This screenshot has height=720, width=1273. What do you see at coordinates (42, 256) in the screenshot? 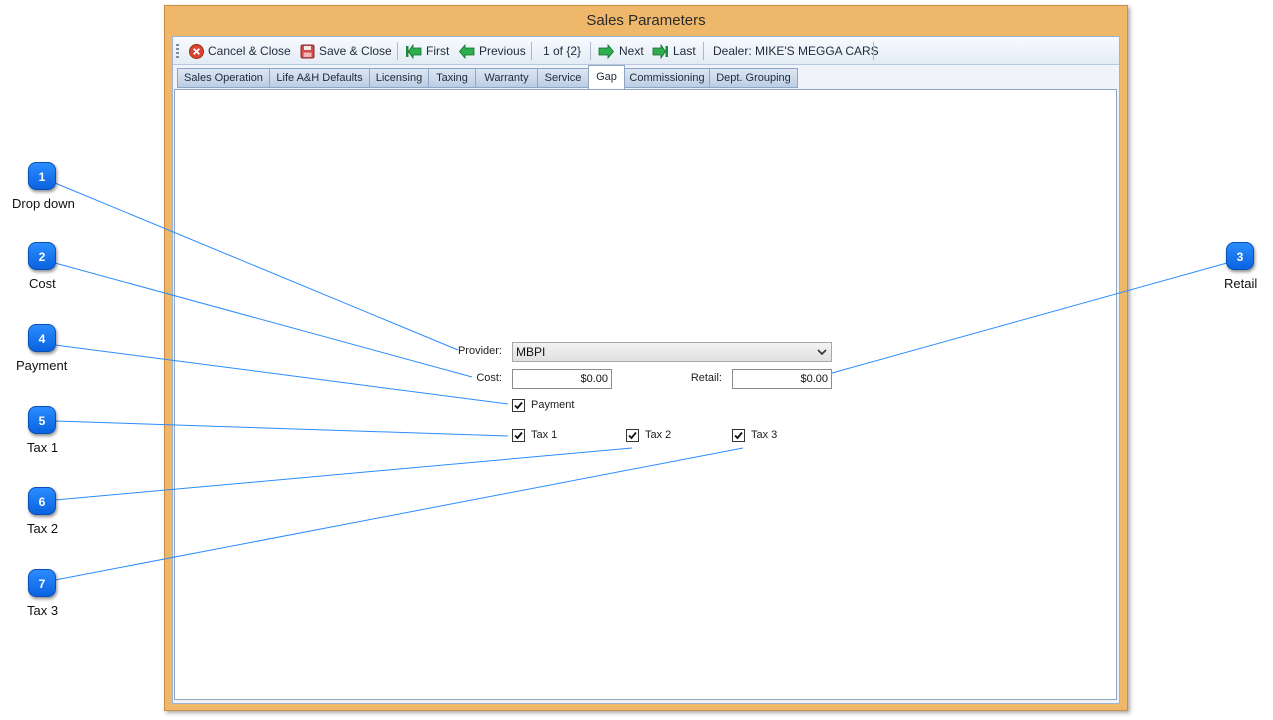
I see `callout-marker-2: 2` at bounding box center [42, 256].